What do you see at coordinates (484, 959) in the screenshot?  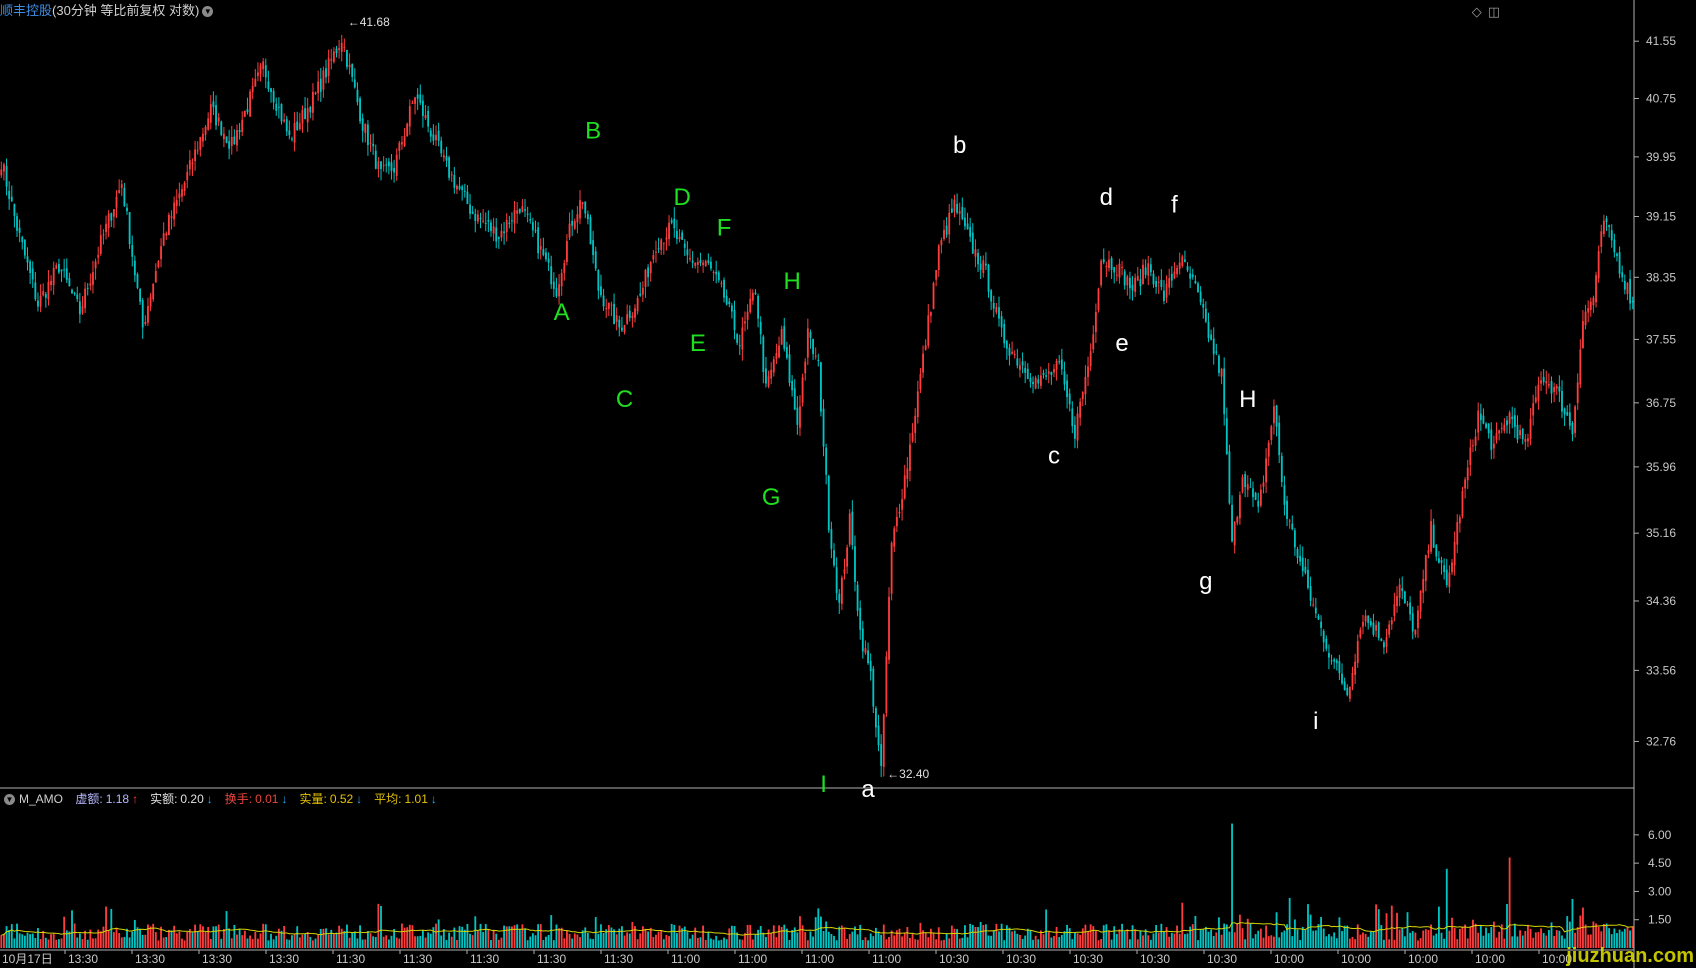 I see `x-tick-label: 11:30` at bounding box center [484, 959].